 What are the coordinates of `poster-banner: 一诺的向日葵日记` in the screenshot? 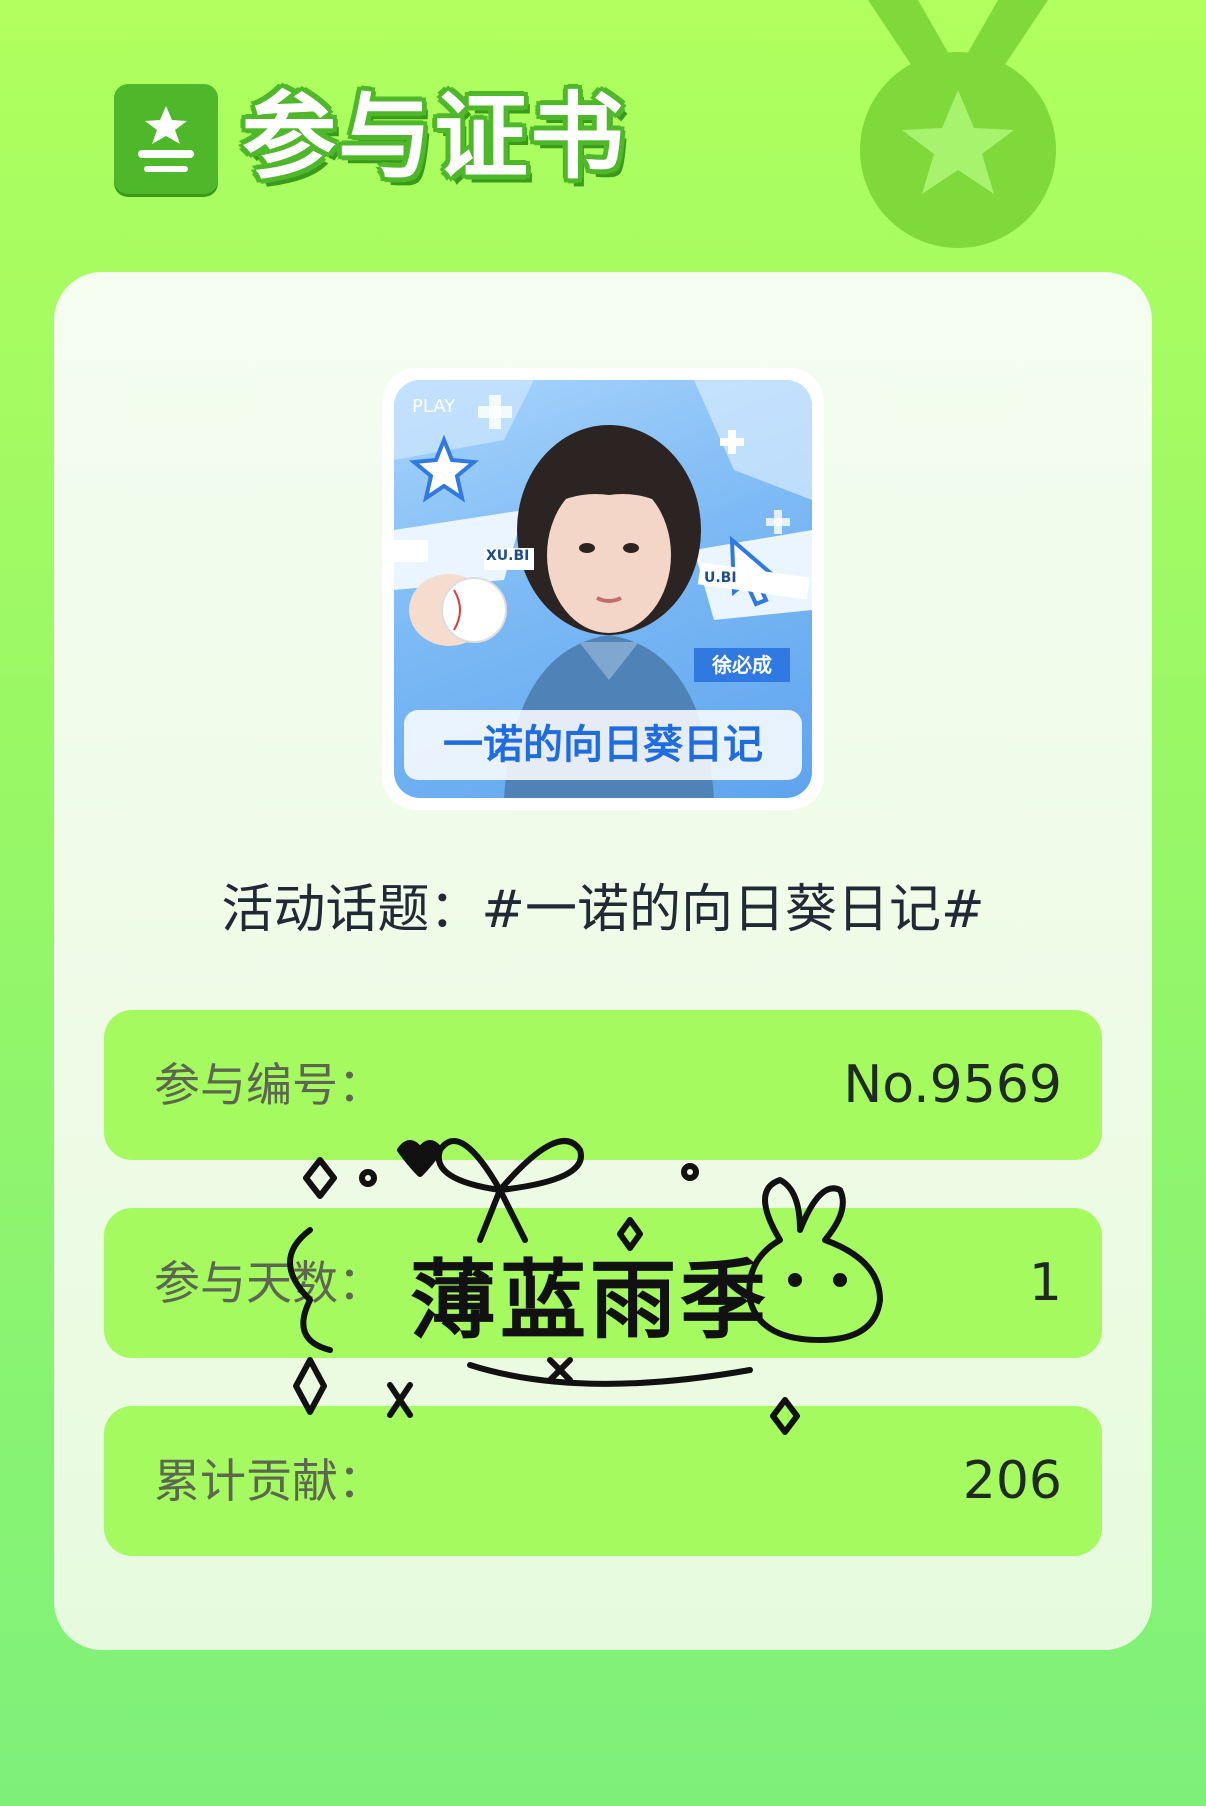 It's located at (603, 745).